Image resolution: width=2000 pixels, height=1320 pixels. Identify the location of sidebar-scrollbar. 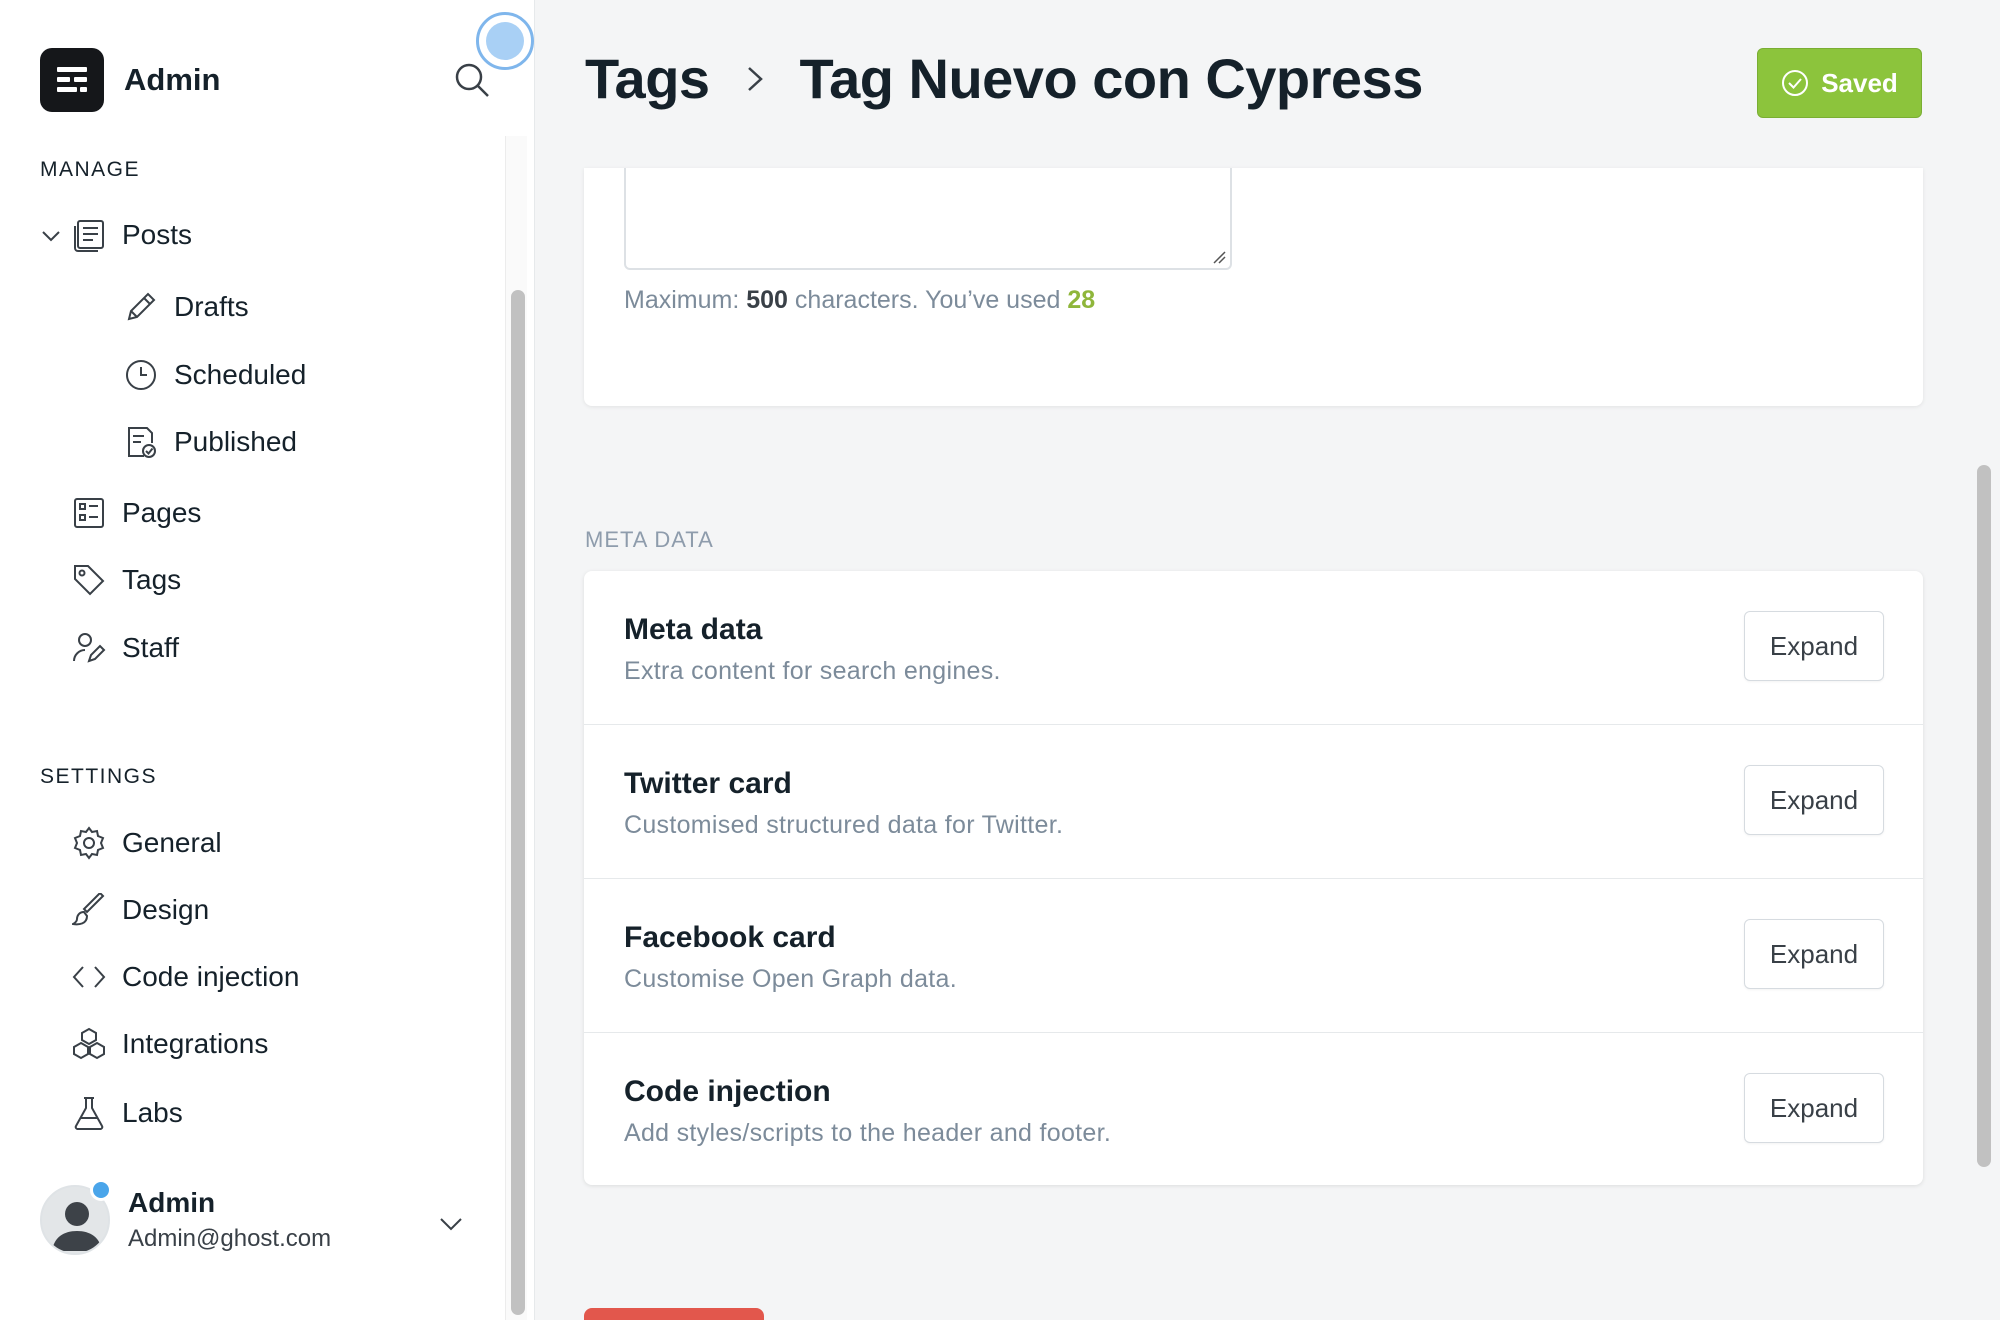
(518, 802).